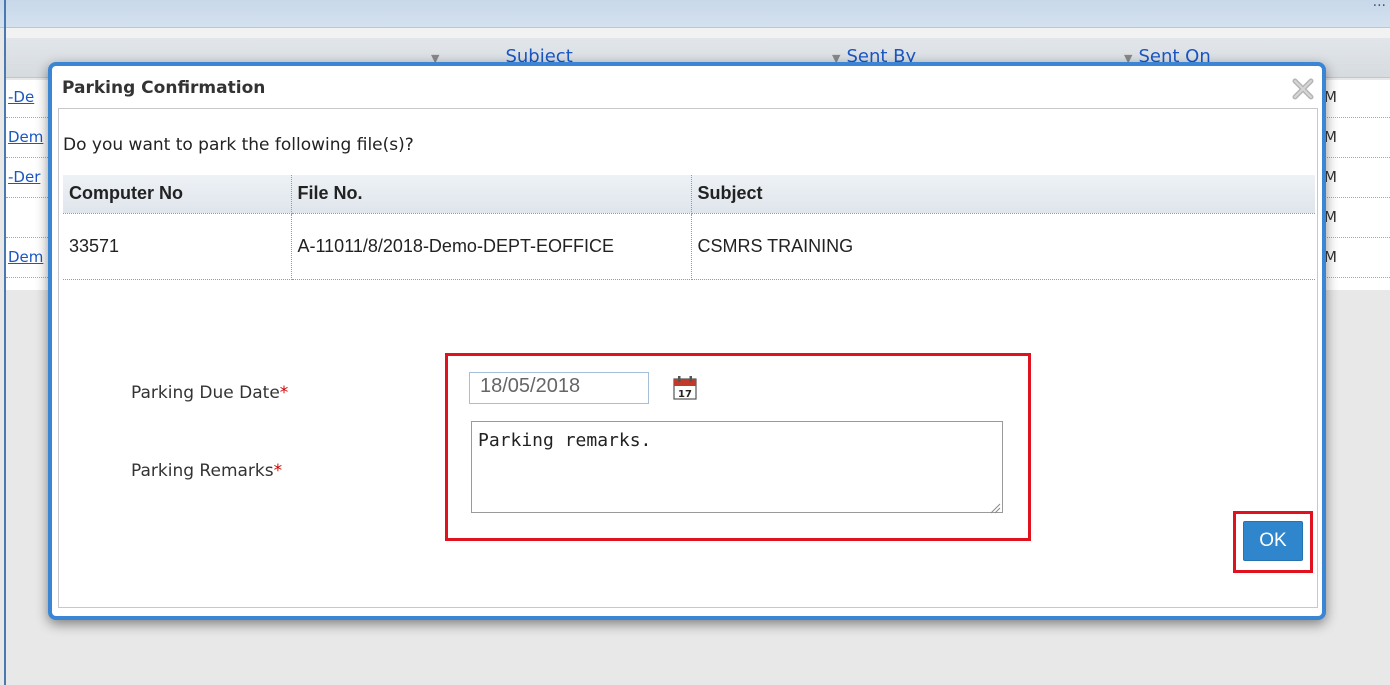  Describe the element at coordinates (177, 246) in the screenshot. I see `computer-no-cell: 33571` at that location.